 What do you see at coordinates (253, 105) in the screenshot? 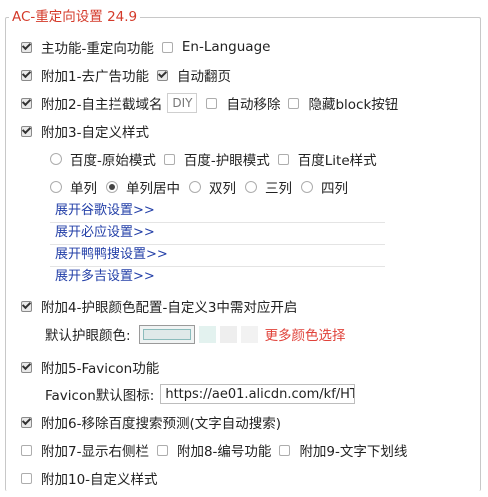
I see `auto-remove-label: 自动移除` at bounding box center [253, 105].